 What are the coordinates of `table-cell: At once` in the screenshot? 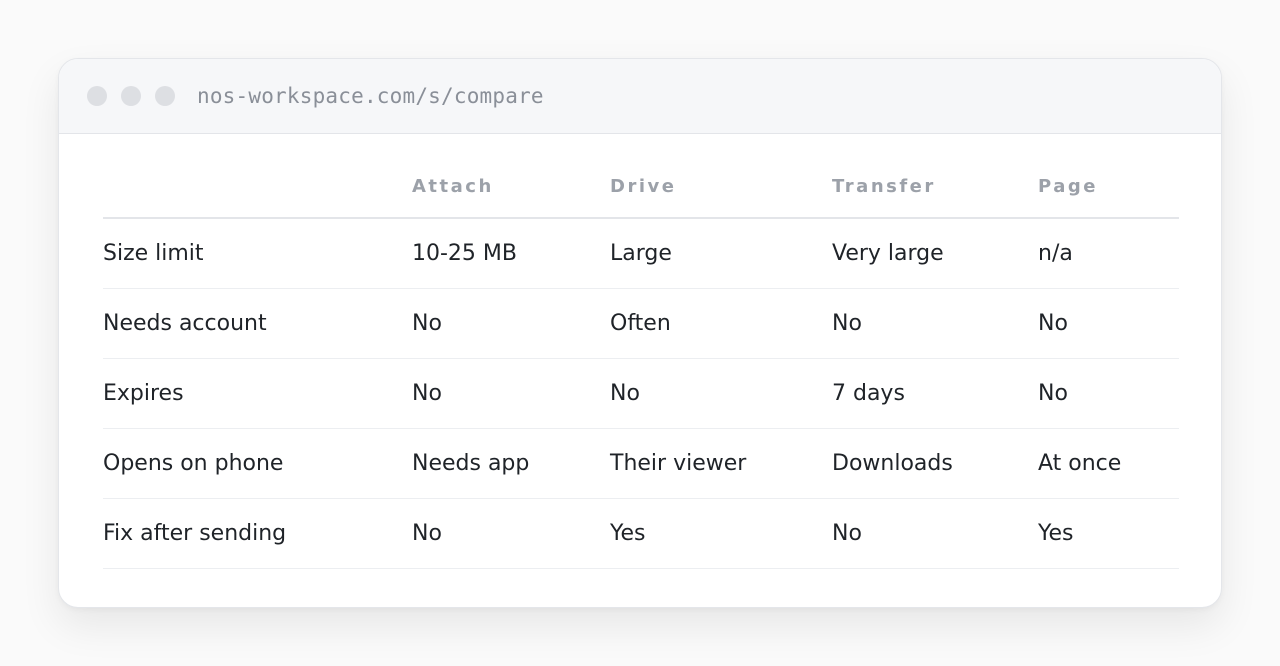 It's located at (1108, 463).